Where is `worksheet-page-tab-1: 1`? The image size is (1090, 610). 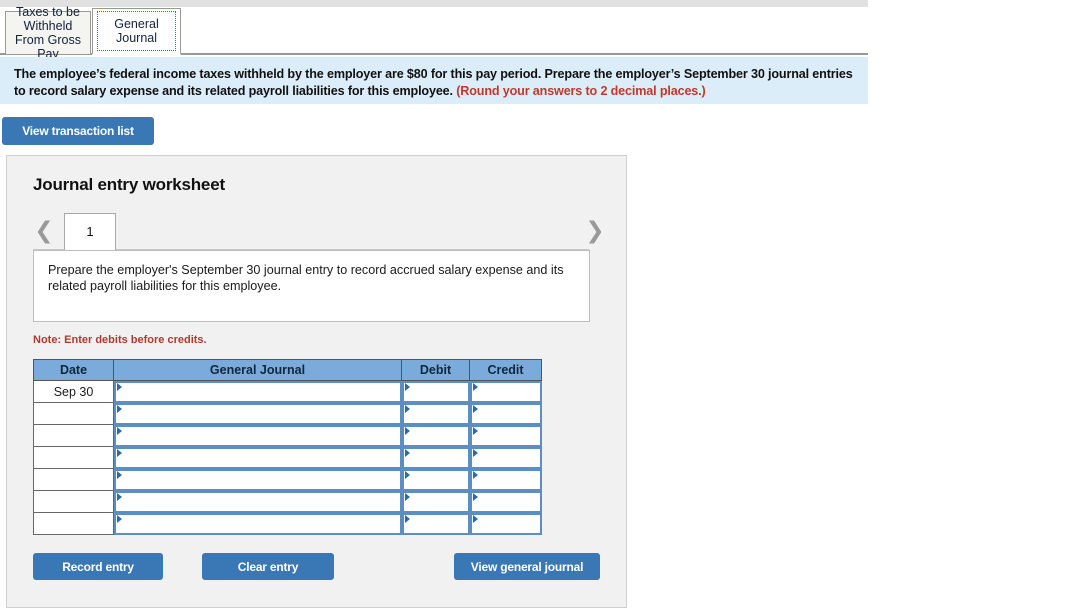
worksheet-page-tab-1: 1 is located at coordinates (90, 231).